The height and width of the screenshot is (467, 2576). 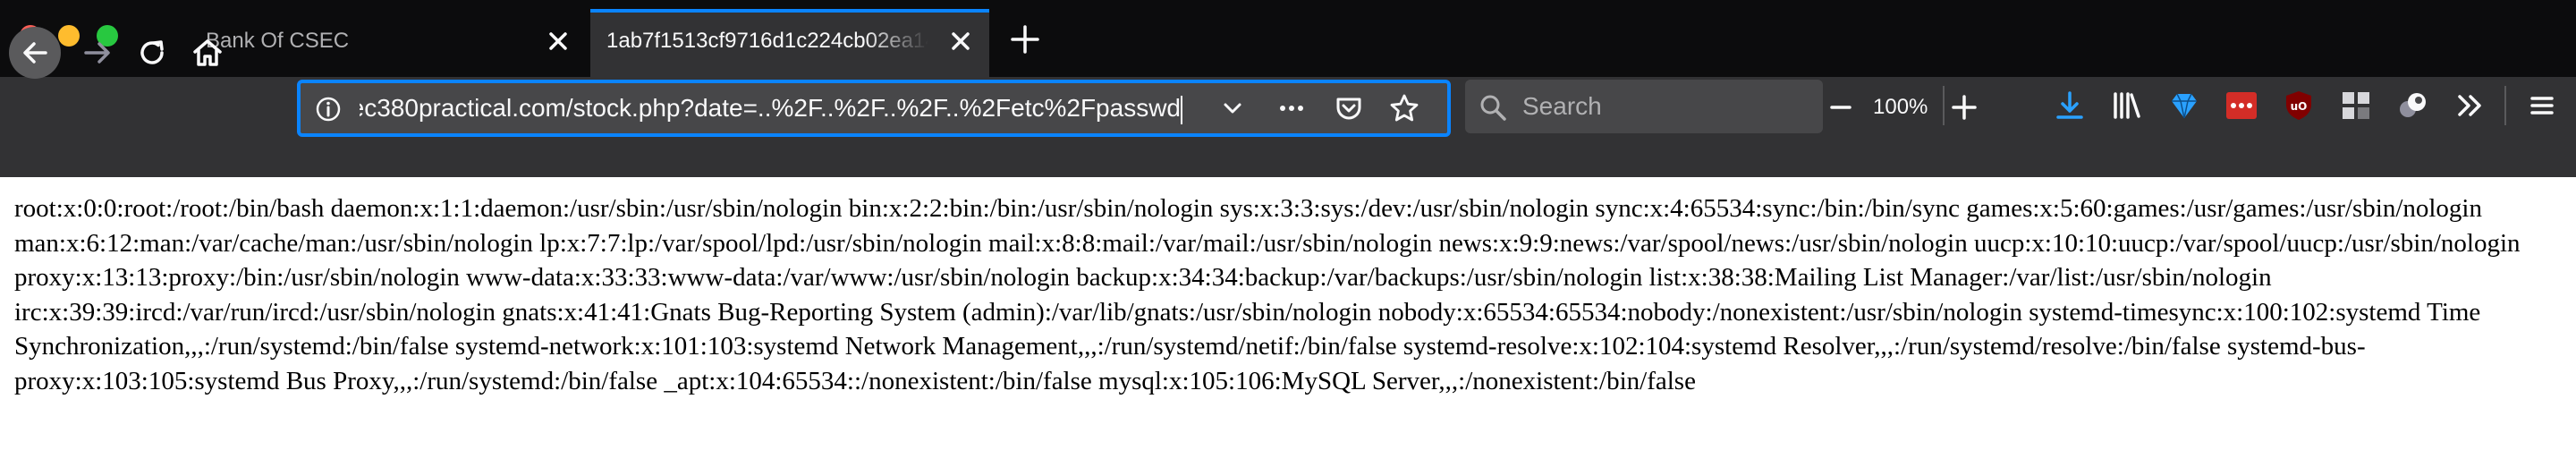 I want to click on extension-figures-icon, so click(x=2413, y=105).